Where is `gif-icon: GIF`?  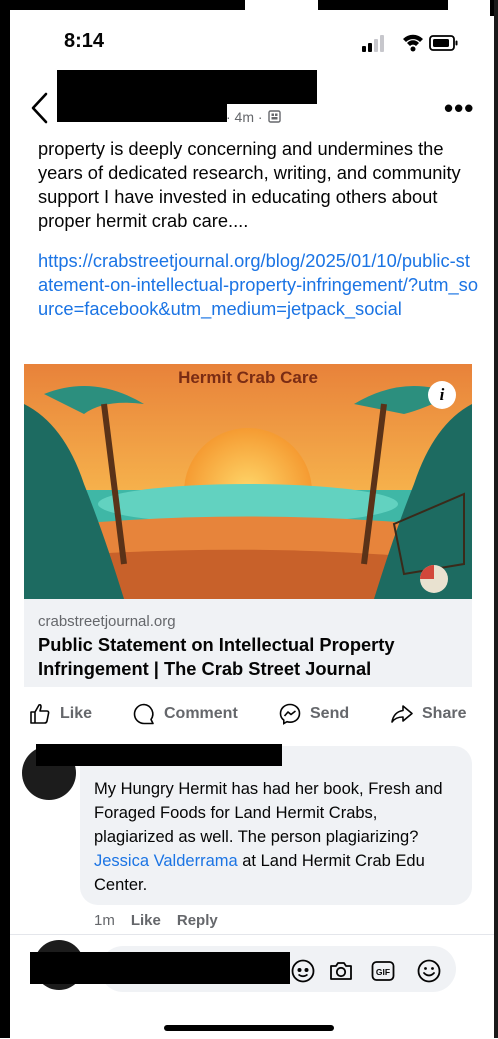 gif-icon: GIF is located at coordinates (383, 971).